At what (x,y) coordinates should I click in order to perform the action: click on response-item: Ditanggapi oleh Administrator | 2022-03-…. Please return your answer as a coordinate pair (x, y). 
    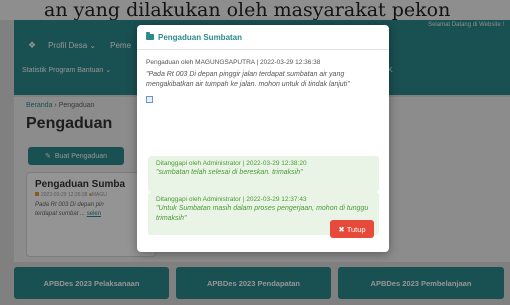
    Looking at the image, I should click on (263, 174).